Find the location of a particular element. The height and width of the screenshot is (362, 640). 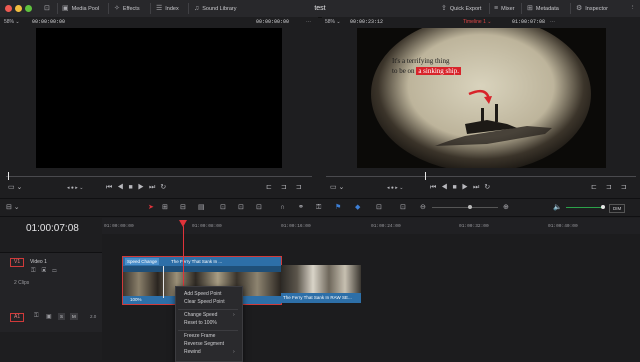

sound-library-button: ♫ Sound Library is located at coordinates (215, 8).